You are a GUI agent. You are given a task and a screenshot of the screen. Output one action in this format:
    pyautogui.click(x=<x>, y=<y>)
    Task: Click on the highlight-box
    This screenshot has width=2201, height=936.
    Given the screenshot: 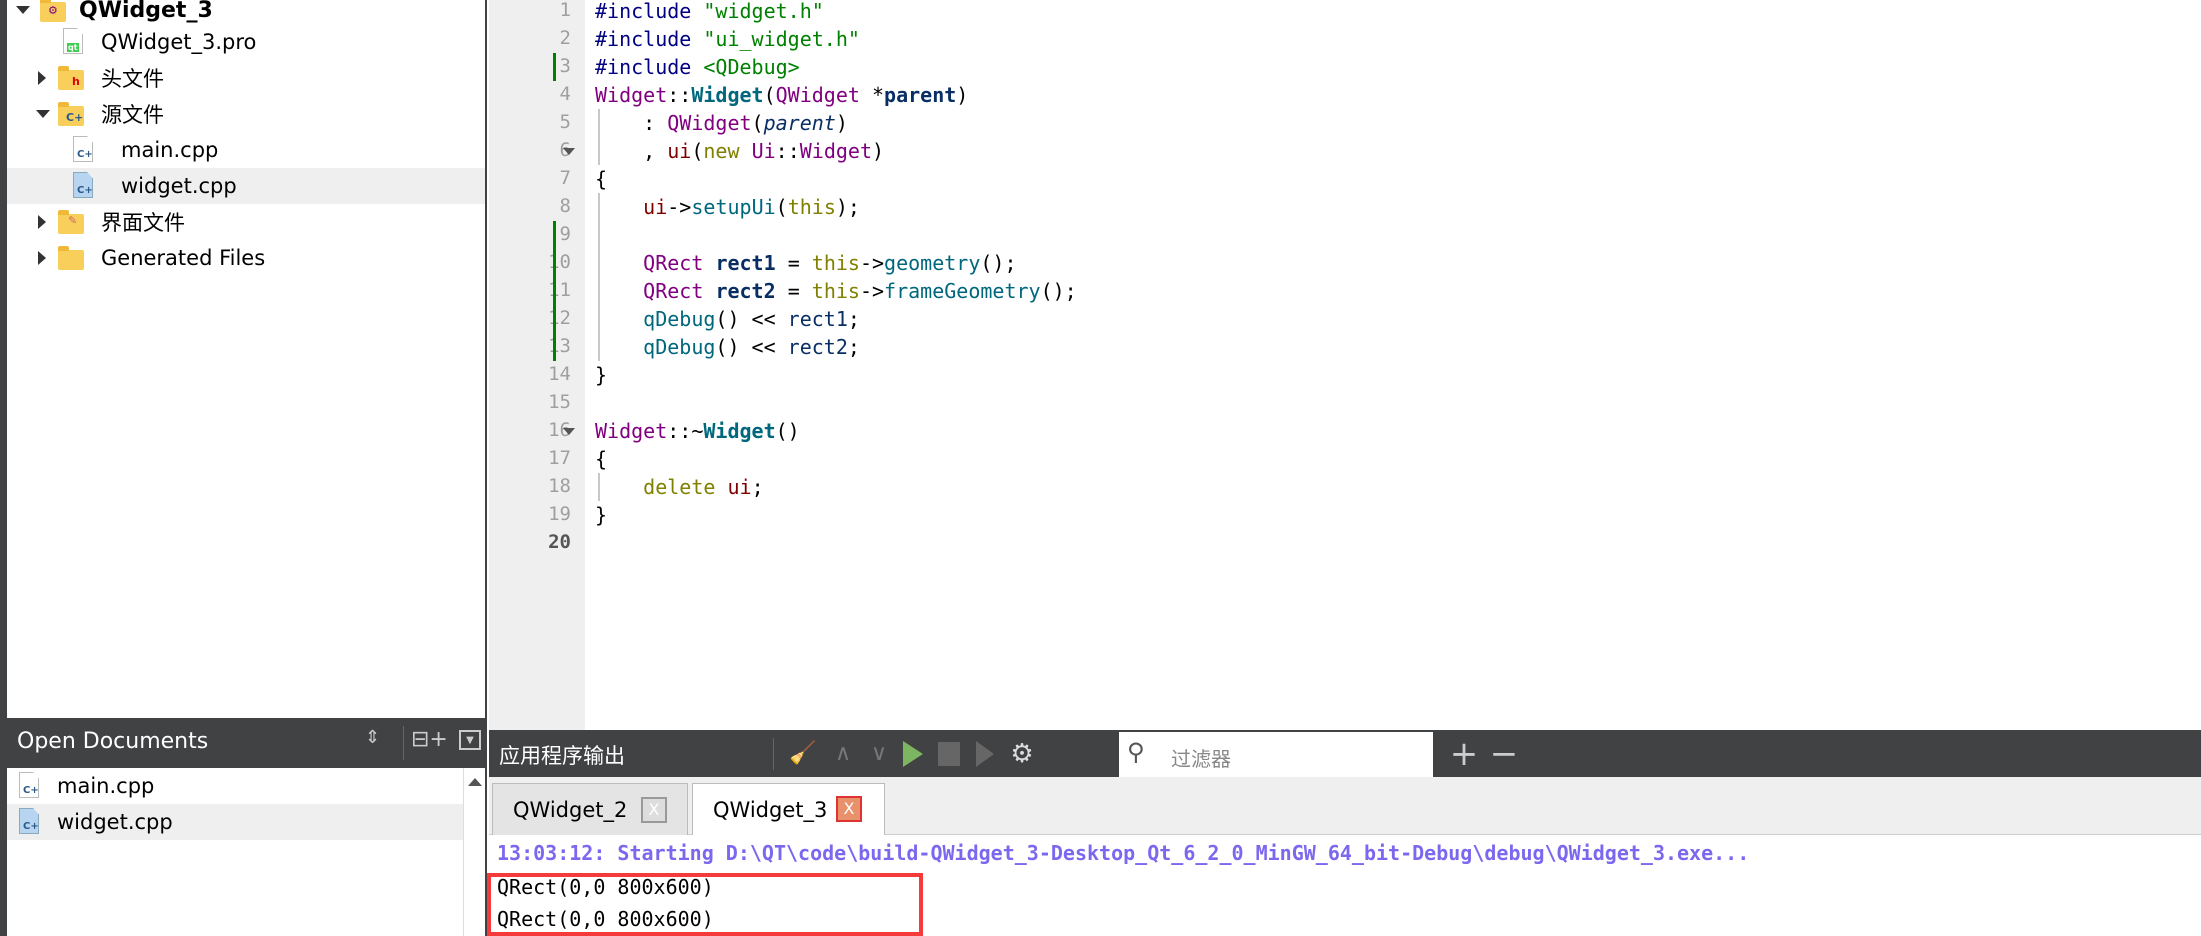 What is the action you would take?
    pyautogui.click(x=705, y=904)
    